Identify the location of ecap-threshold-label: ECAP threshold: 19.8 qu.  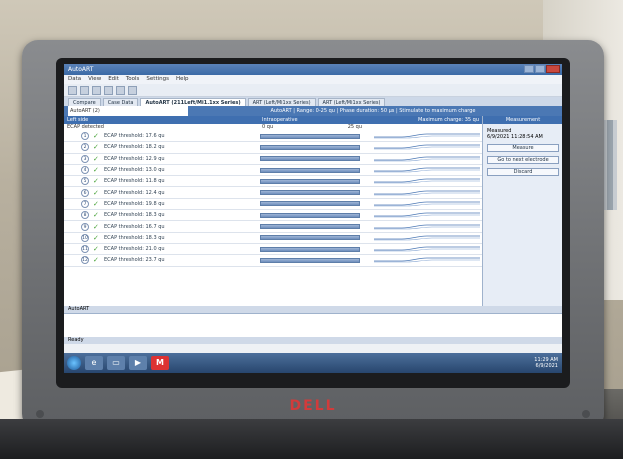
(134, 203).